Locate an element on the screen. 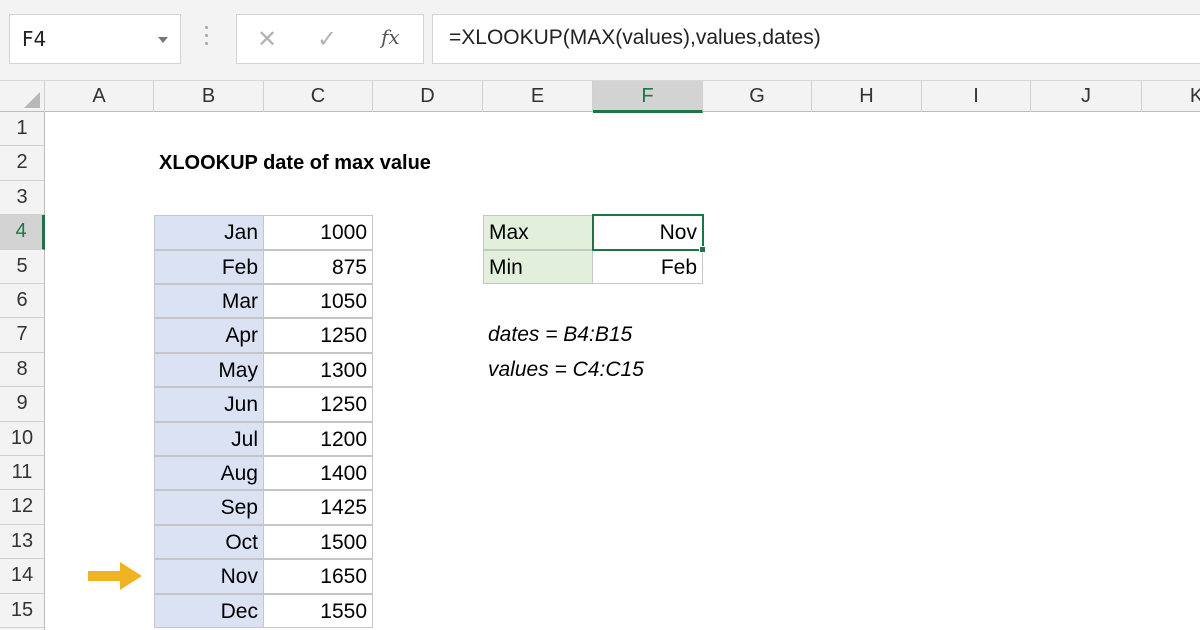 The image size is (1200, 630). enter-icon: ✓ is located at coordinates (327, 39).